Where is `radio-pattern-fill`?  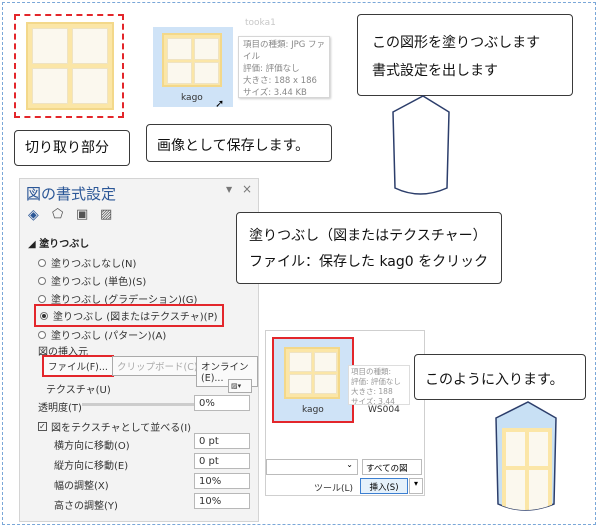
radio-pattern-fill is located at coordinates (42, 334).